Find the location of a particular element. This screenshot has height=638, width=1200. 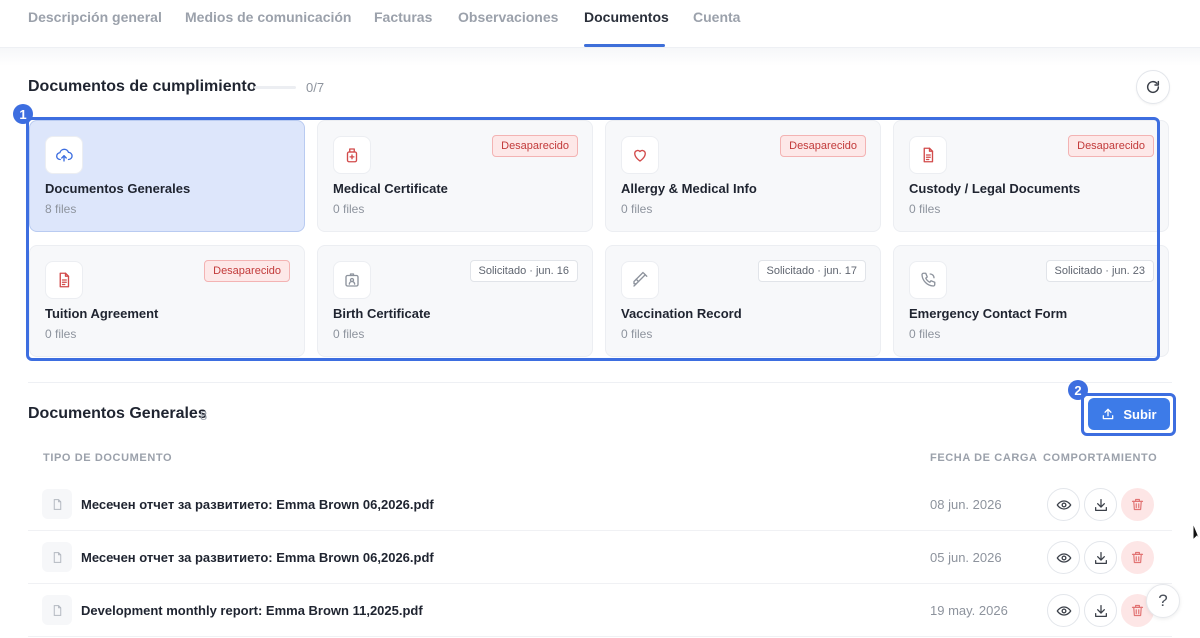

help-button: ? is located at coordinates (1163, 601).